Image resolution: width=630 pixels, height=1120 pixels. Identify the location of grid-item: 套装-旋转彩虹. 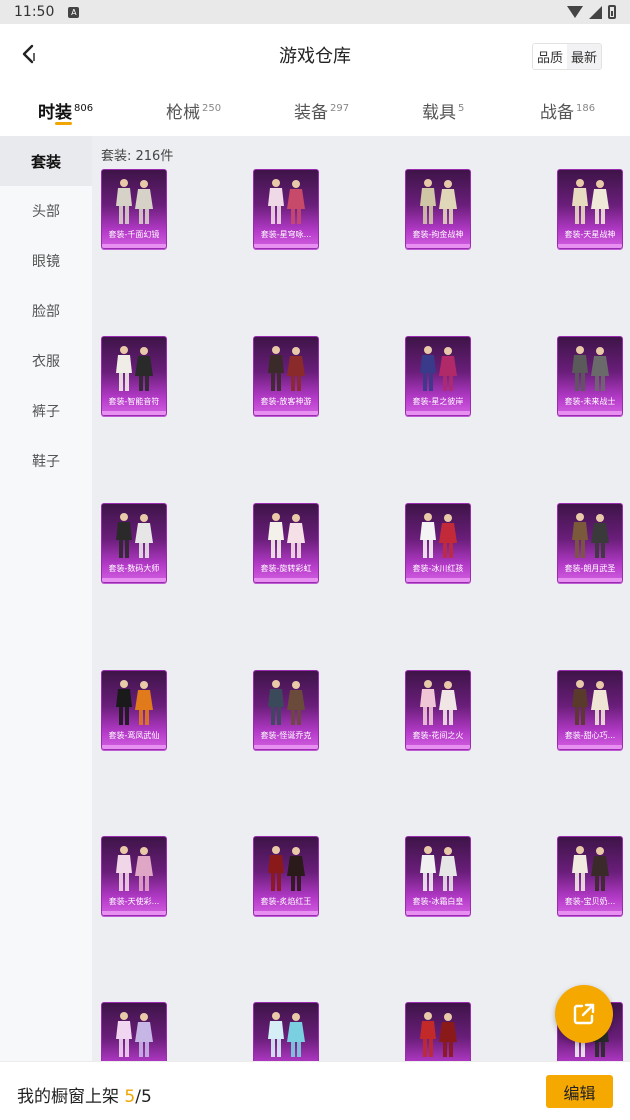
(286, 543).